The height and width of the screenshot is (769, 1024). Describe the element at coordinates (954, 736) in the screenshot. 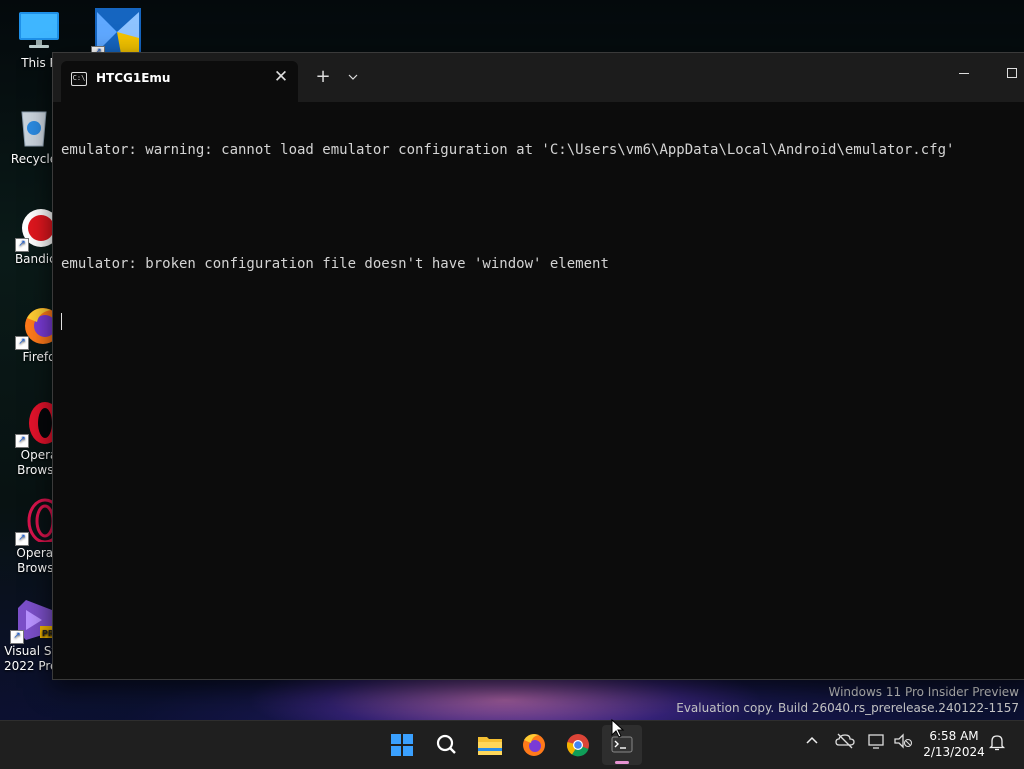

I see `clock-time: 6:58 AM` at that location.